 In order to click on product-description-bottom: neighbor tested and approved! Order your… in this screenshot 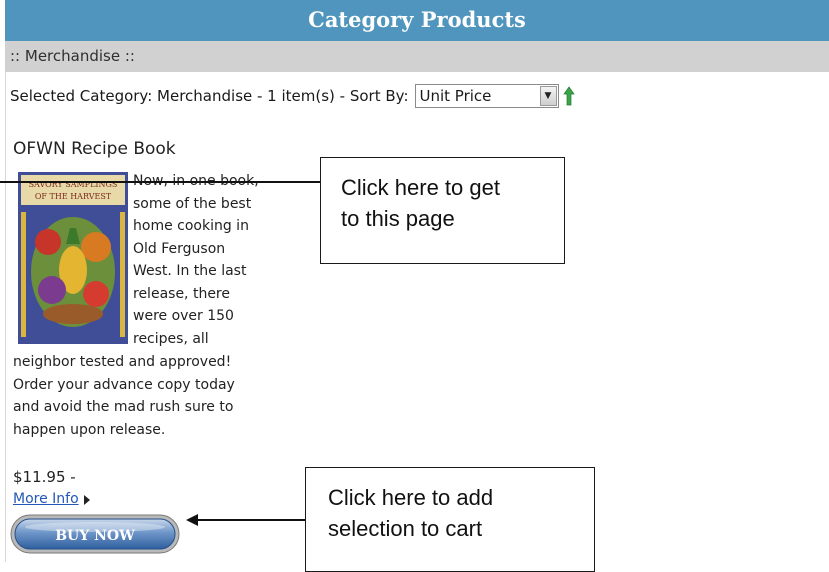, I will do `click(148, 396)`.